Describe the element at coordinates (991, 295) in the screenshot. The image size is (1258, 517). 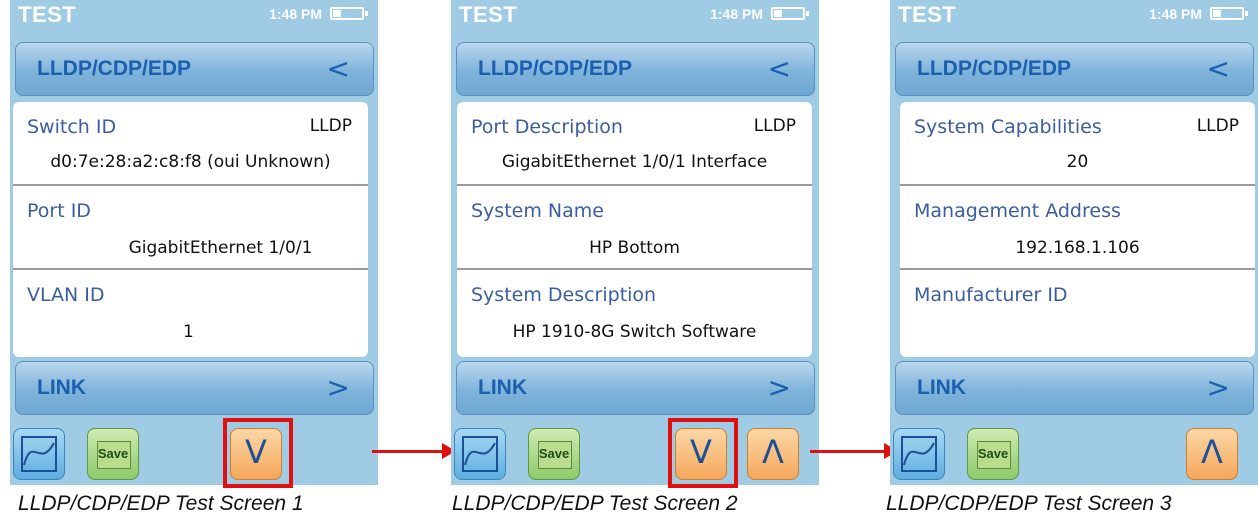
I see `field-label: Manufacturer ID` at that location.